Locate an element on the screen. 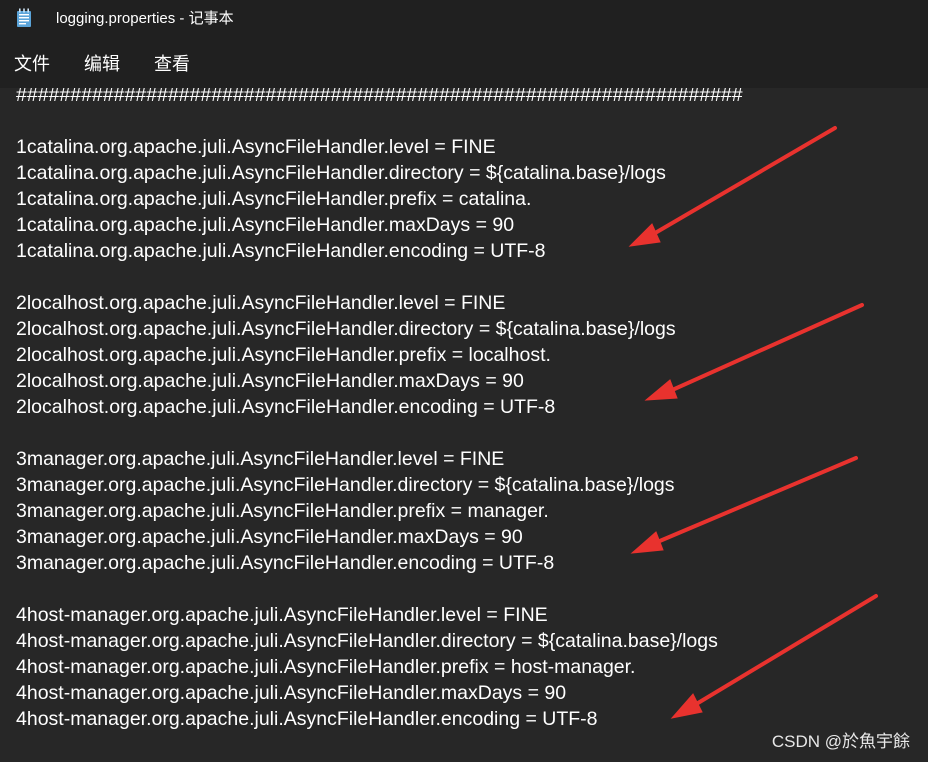  menu-file: 文件 is located at coordinates (32, 64).